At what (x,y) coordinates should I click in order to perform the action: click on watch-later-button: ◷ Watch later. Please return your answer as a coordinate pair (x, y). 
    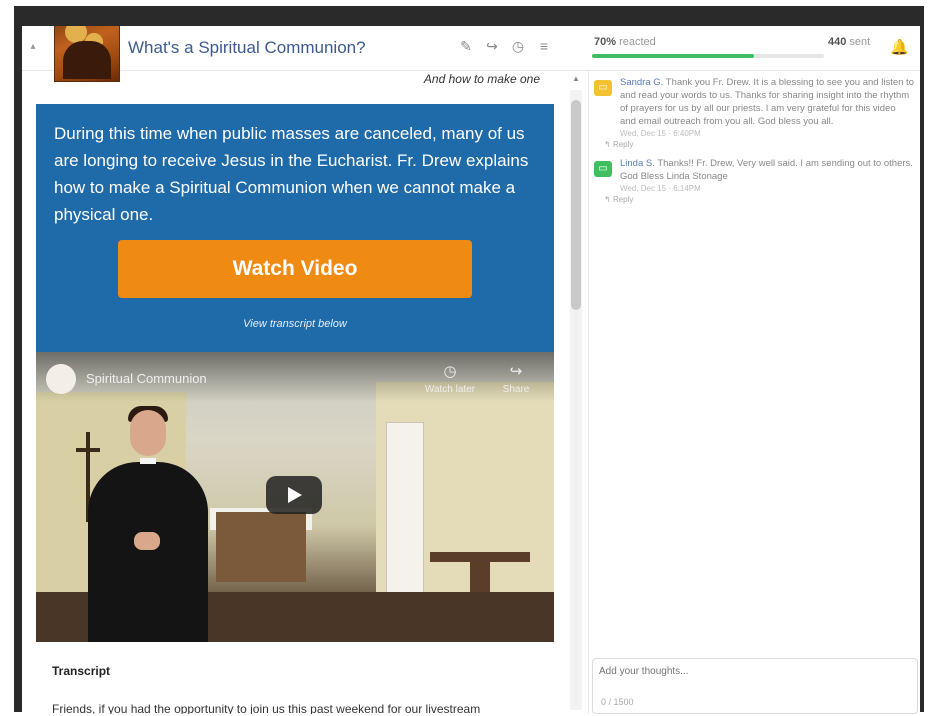
    Looking at the image, I should click on (450, 378).